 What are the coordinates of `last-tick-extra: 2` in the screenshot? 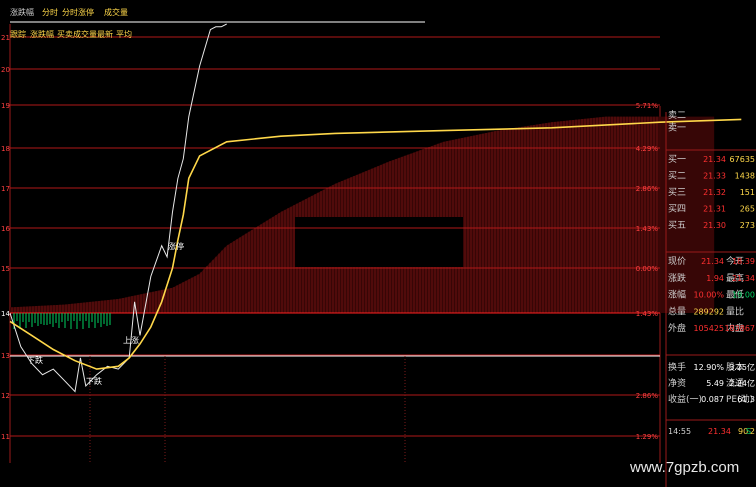 It's located at (752, 431).